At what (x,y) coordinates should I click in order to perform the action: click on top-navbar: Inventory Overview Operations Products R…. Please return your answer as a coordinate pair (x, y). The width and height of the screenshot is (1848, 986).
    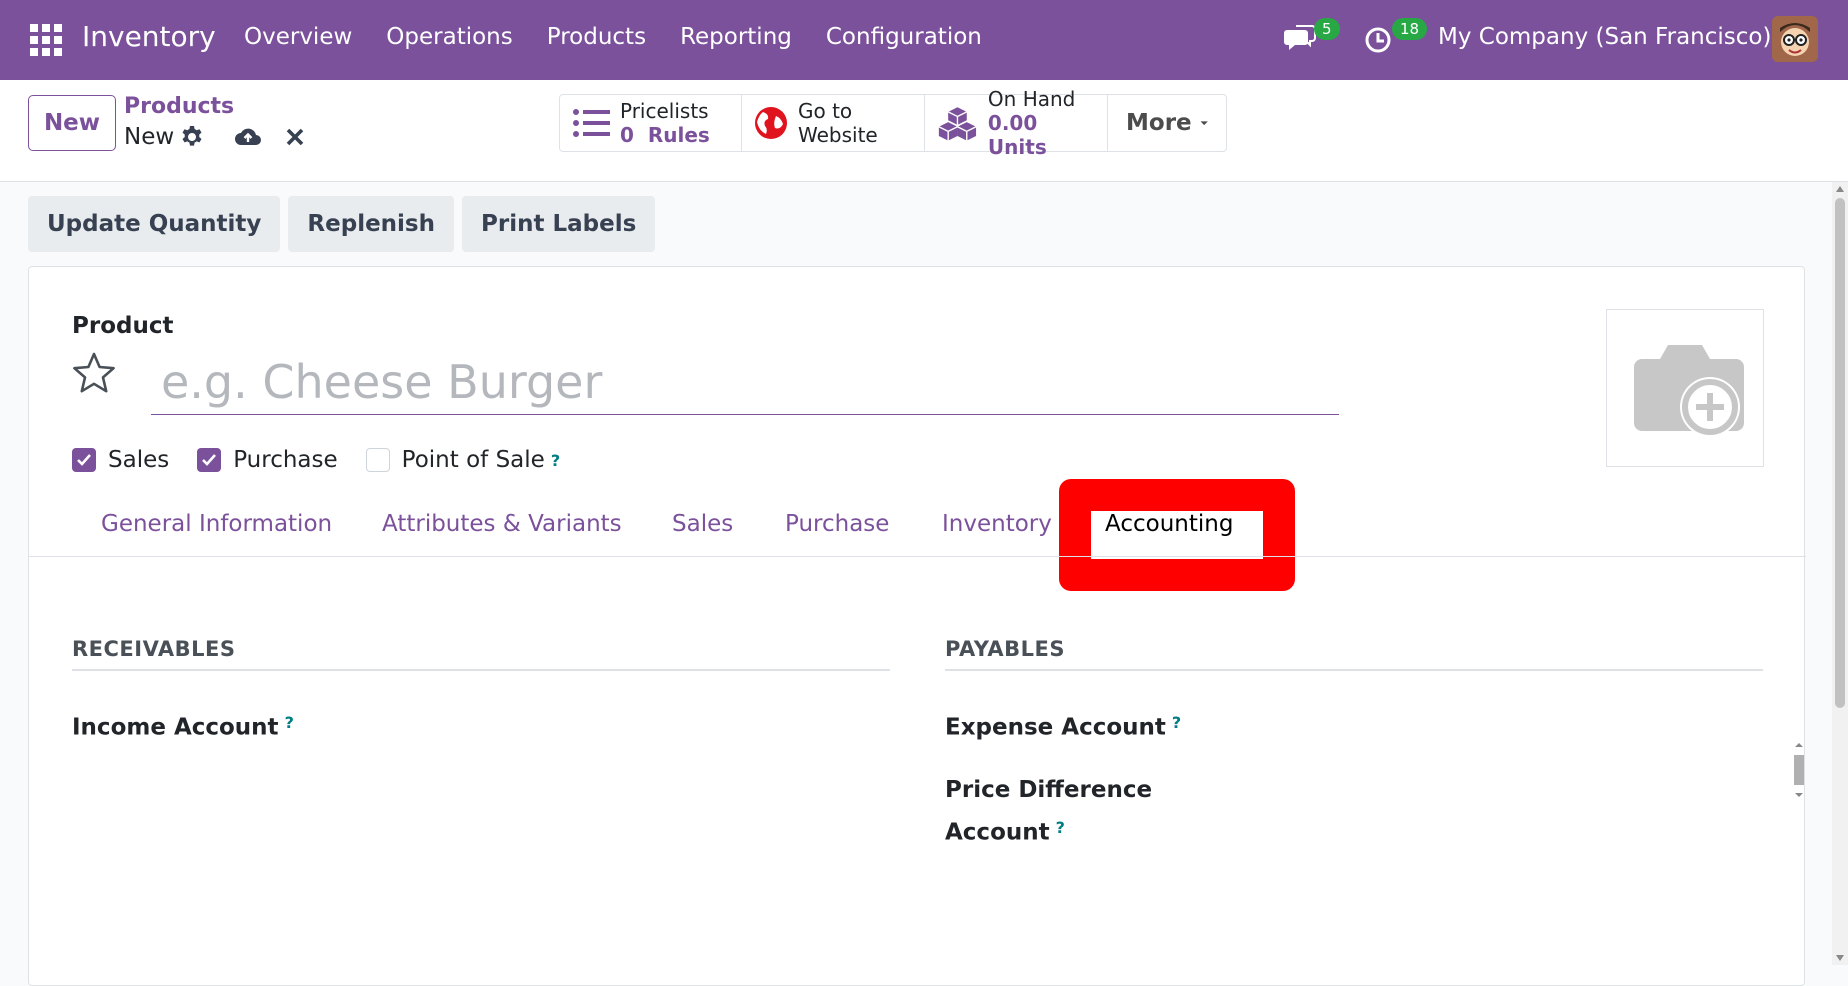
    Looking at the image, I should click on (924, 40).